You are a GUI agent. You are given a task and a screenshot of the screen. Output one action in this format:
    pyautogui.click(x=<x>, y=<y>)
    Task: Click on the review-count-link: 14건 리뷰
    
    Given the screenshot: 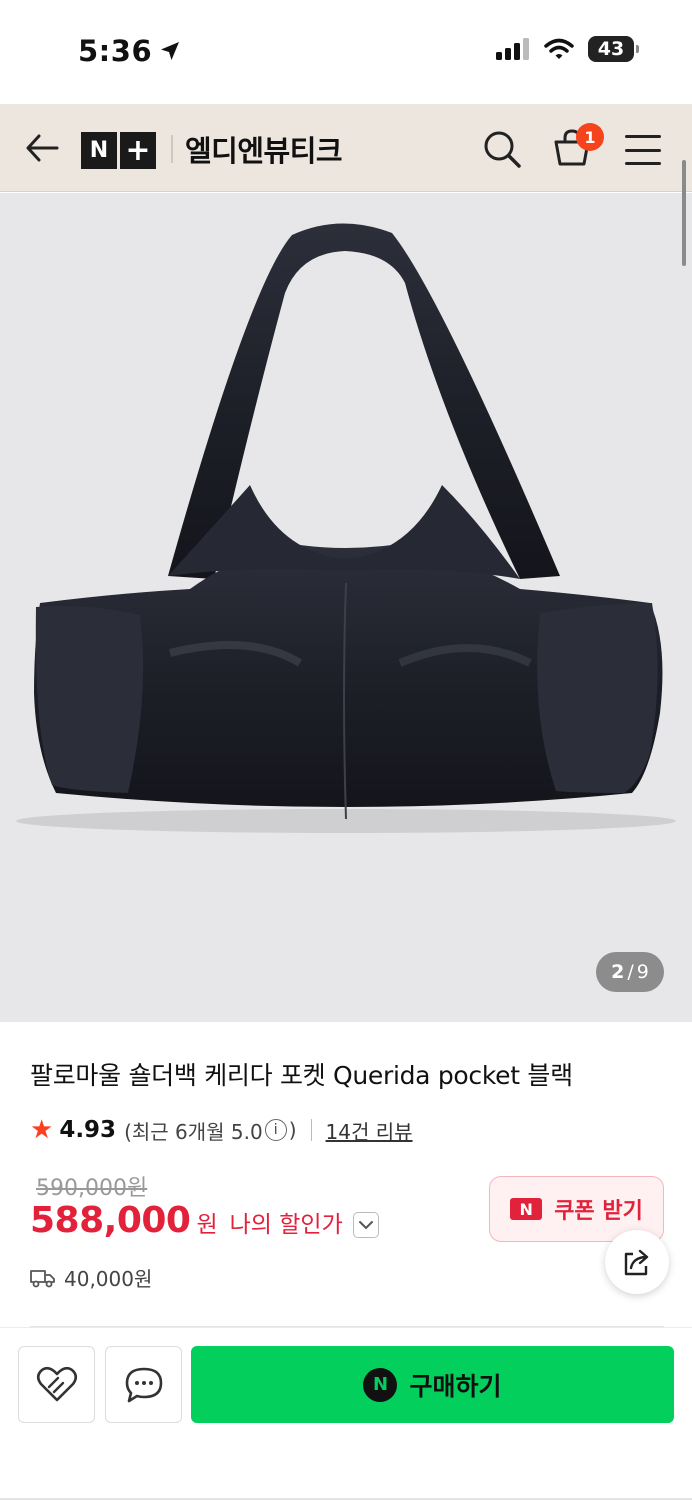 What is the action you would take?
    pyautogui.click(x=369, y=1130)
    